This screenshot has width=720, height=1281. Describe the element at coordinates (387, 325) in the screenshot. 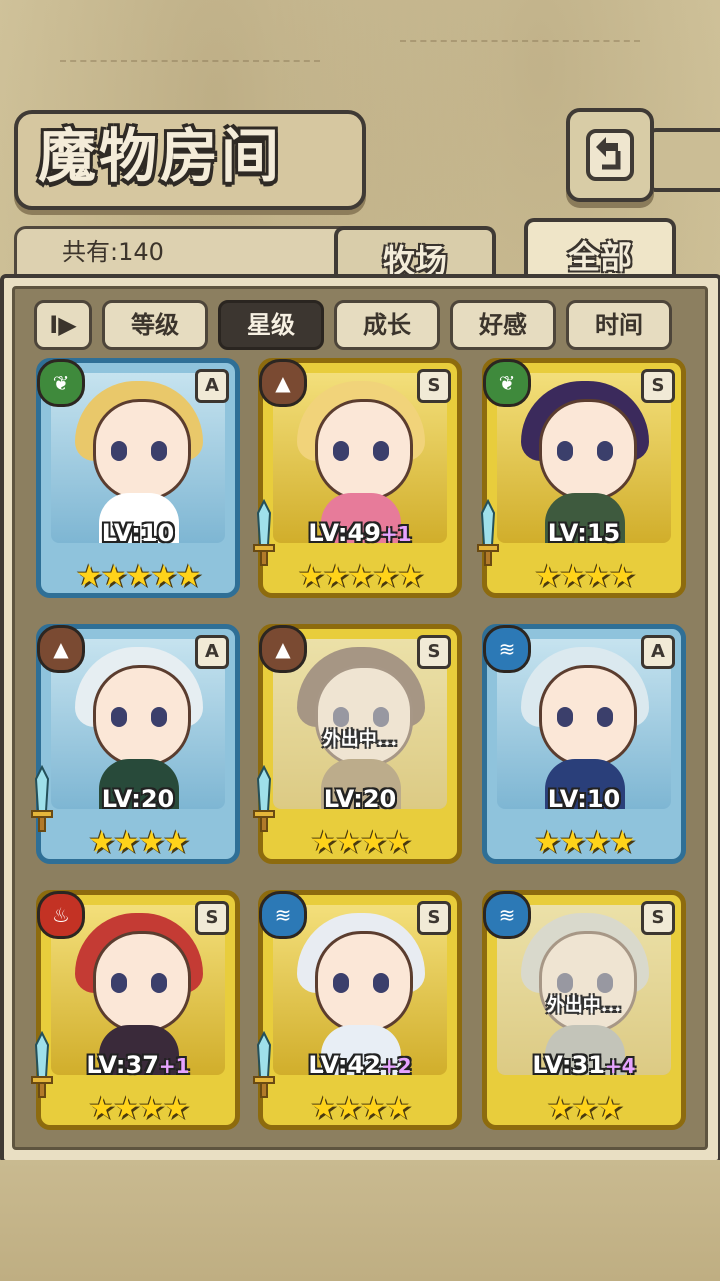

I see `sort-growth-button: 成长` at that location.